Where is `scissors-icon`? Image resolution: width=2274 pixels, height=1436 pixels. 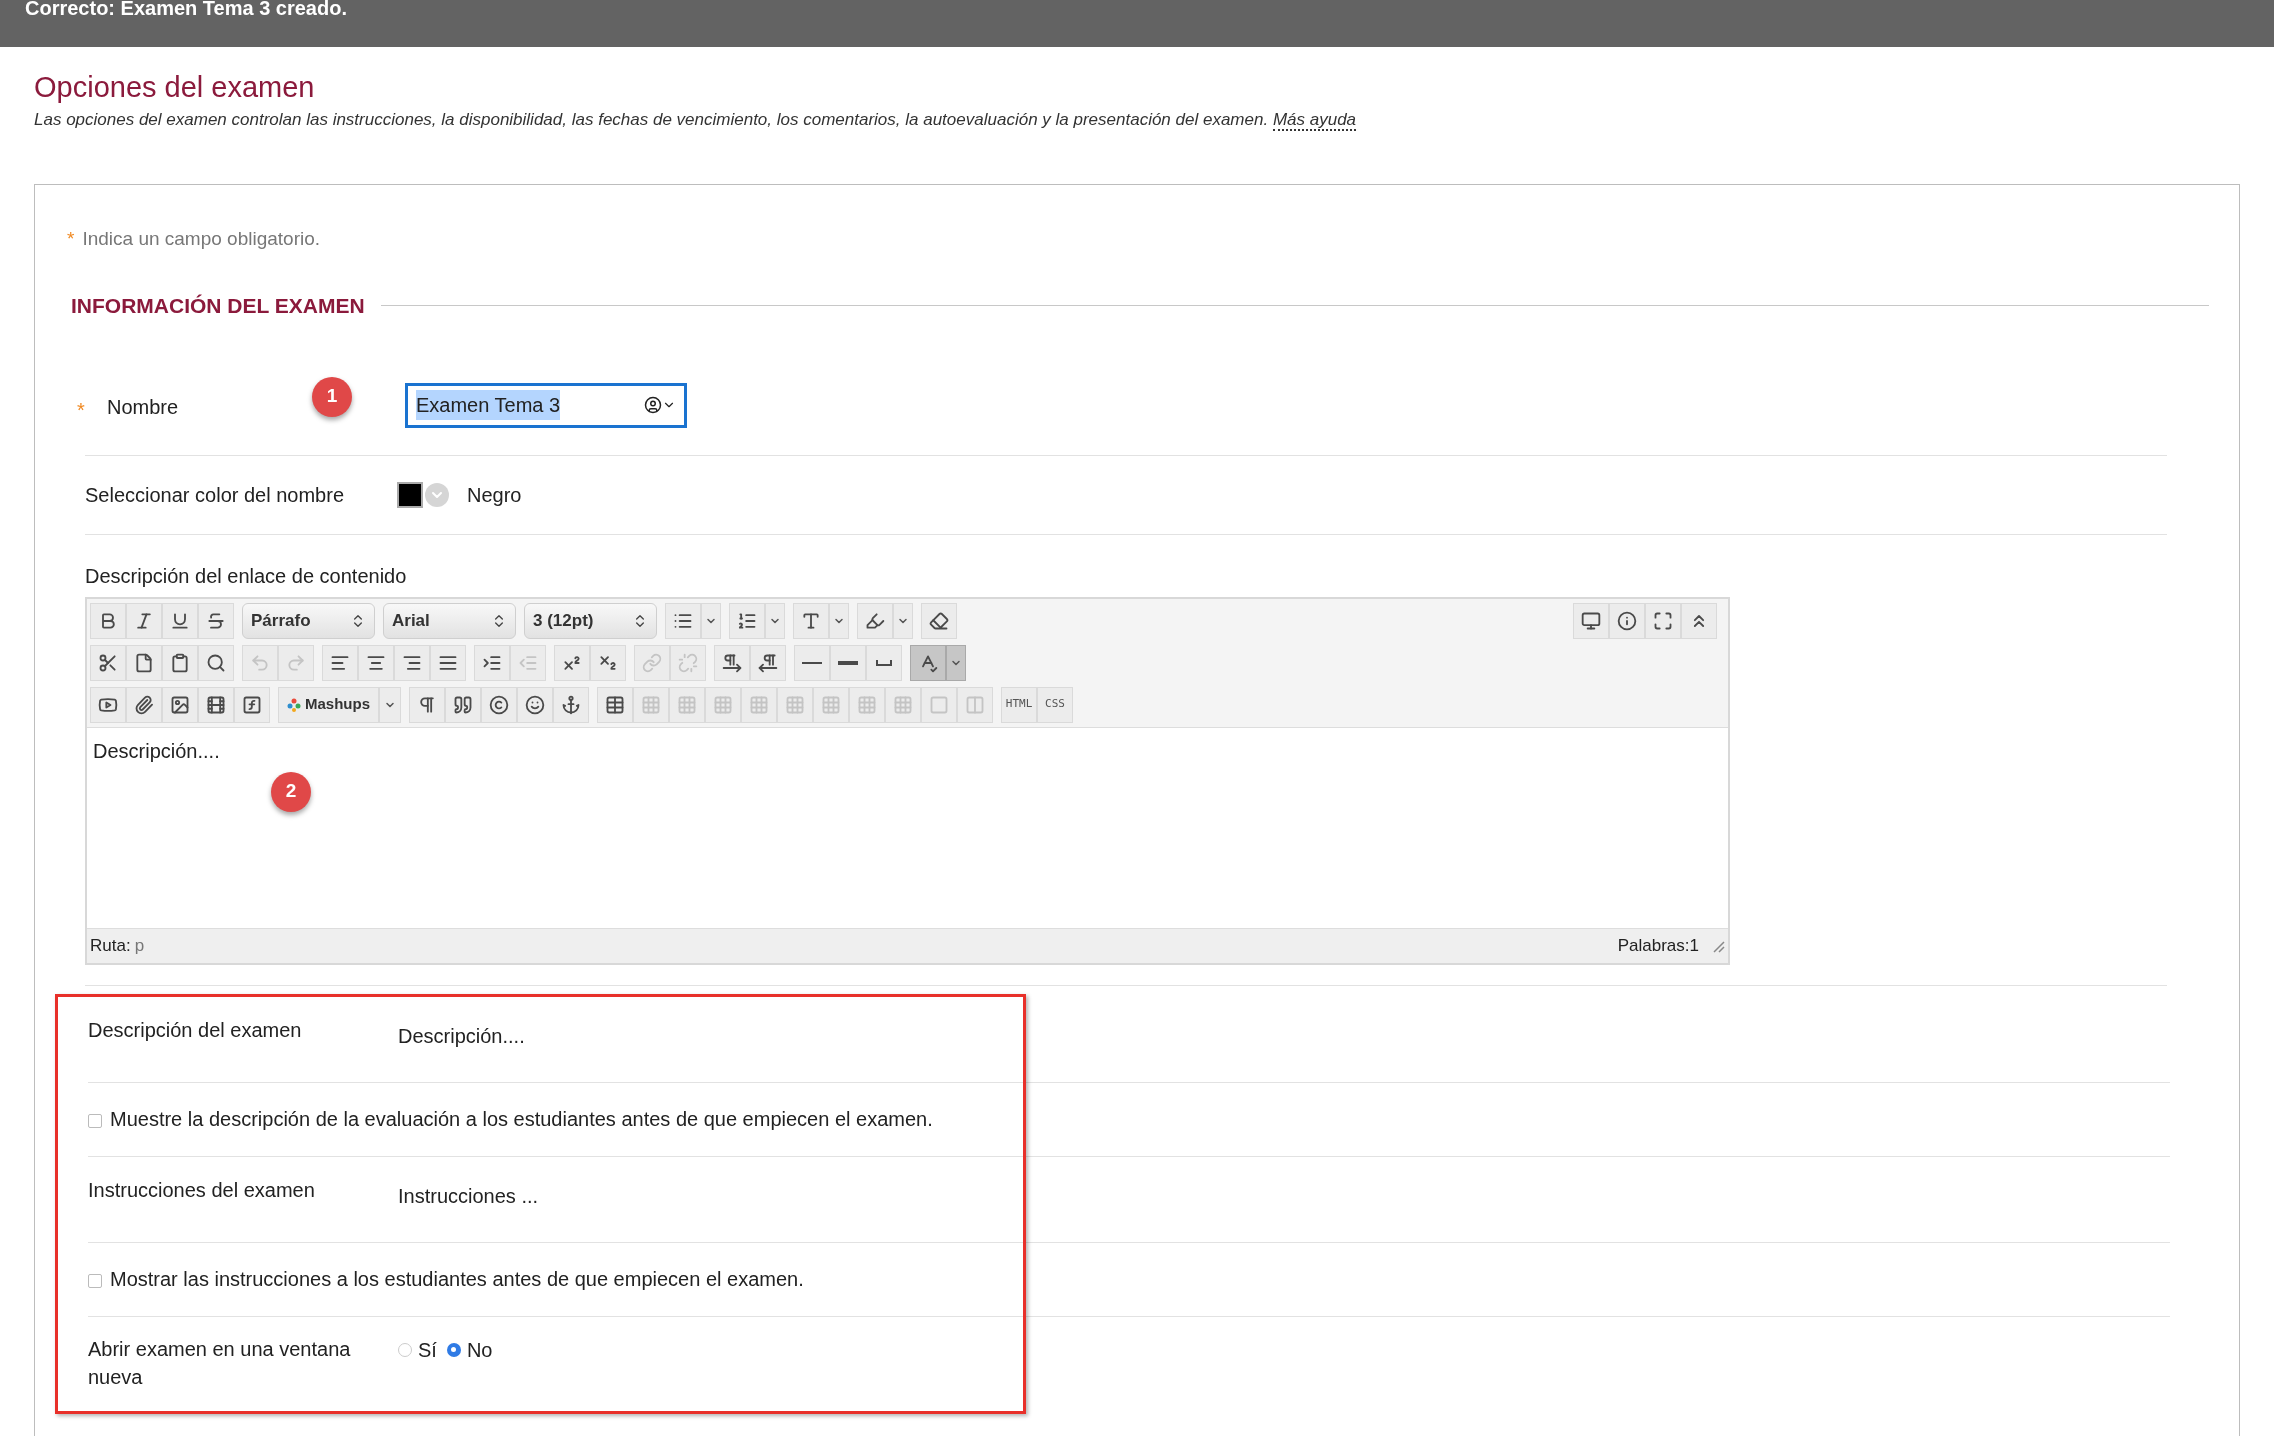
scissors-icon is located at coordinates (108, 662).